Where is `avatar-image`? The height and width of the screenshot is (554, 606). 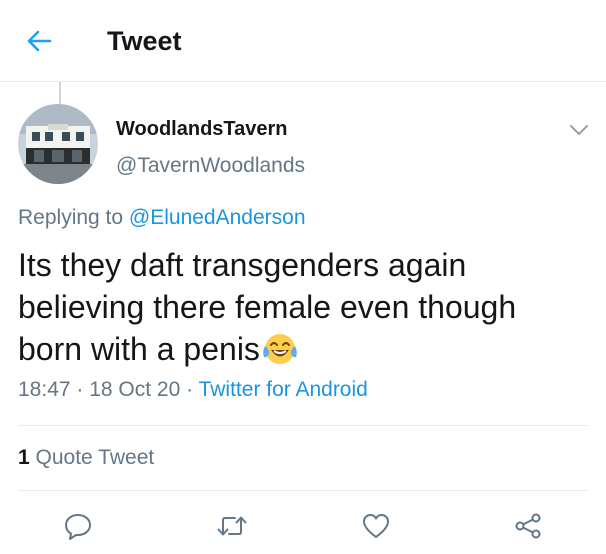
avatar-image is located at coordinates (58, 144).